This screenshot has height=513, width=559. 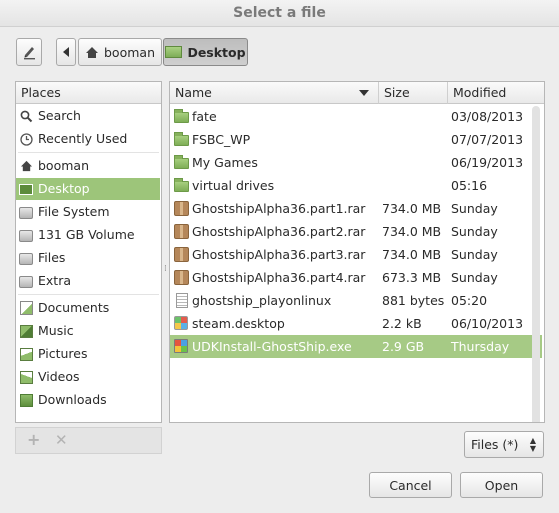 I want to click on place-label: Music, so click(x=56, y=330).